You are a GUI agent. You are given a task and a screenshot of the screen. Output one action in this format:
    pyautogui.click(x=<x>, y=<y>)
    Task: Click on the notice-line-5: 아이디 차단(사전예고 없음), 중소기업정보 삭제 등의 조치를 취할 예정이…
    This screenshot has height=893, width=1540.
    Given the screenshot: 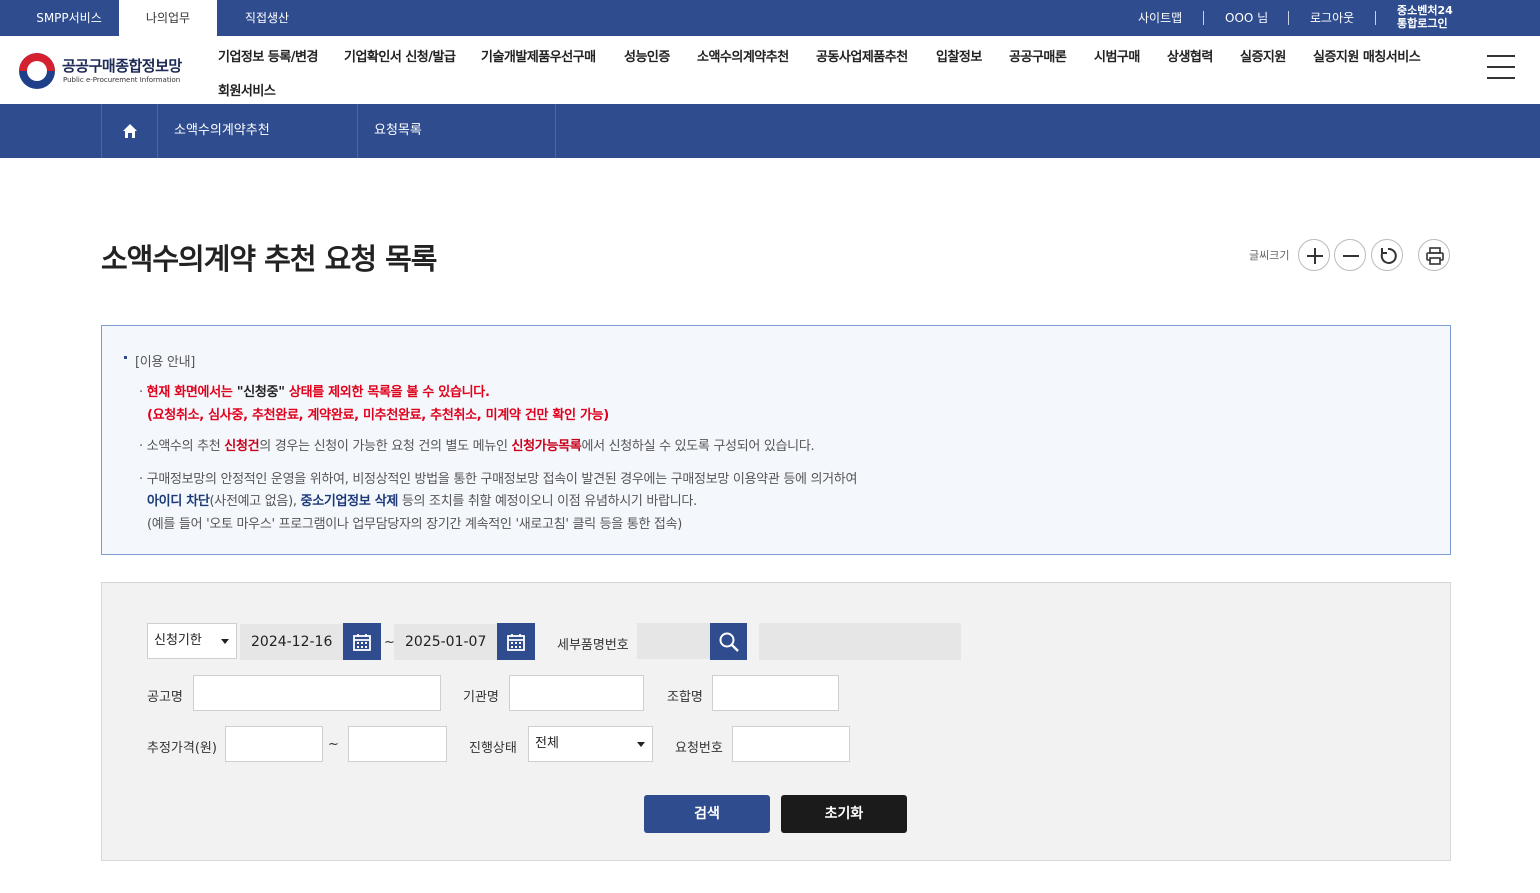 What is the action you would take?
    pyautogui.click(x=422, y=501)
    